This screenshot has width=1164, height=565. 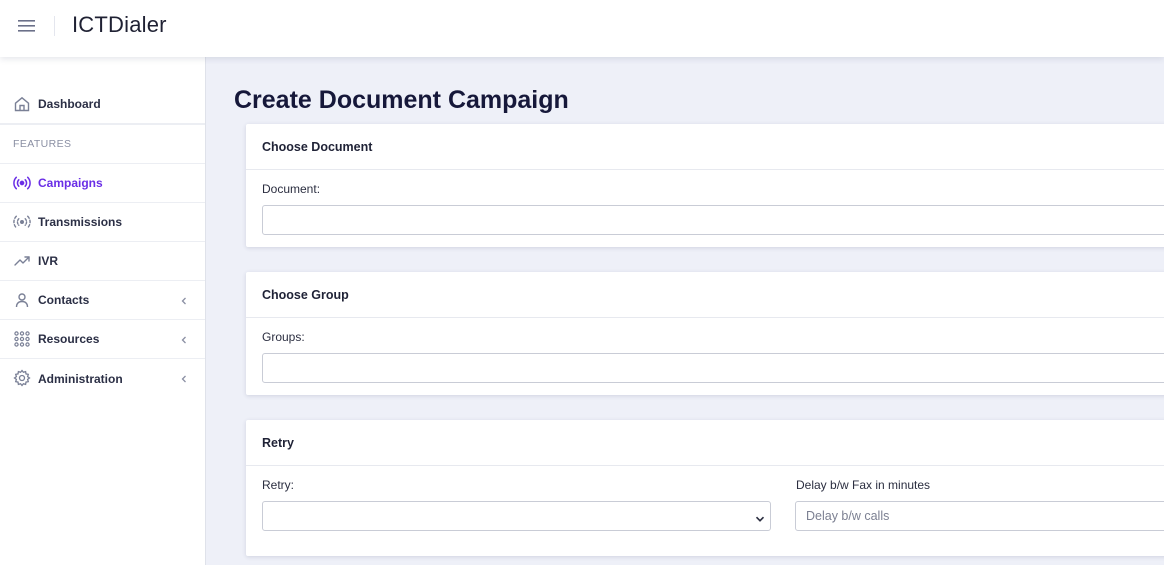 What do you see at coordinates (705, 295) in the screenshot?
I see `card-title: Choose Group` at bounding box center [705, 295].